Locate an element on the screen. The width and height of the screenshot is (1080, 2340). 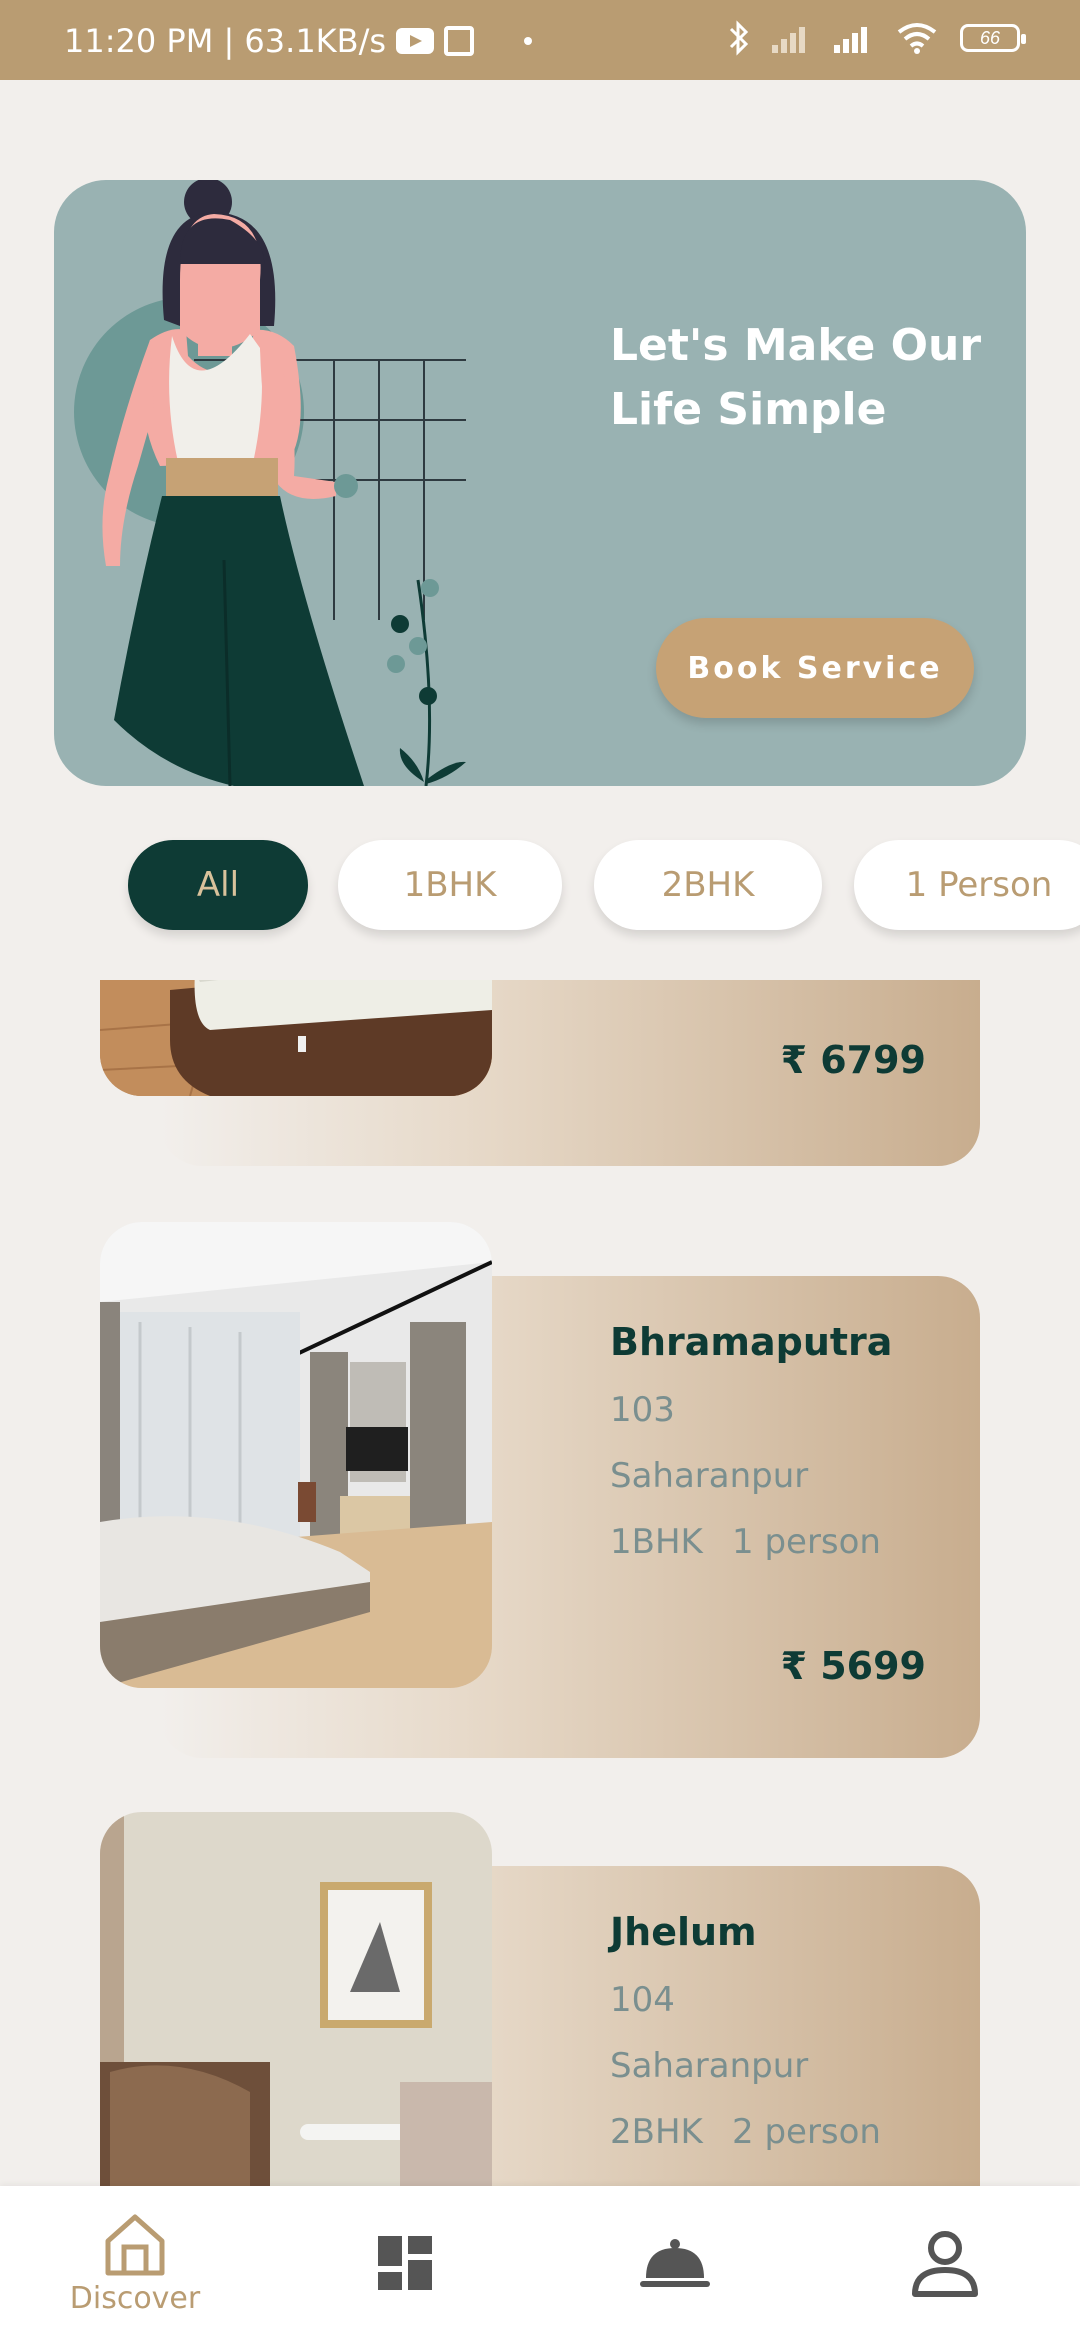
nav-profile is located at coordinates (945, 2263).